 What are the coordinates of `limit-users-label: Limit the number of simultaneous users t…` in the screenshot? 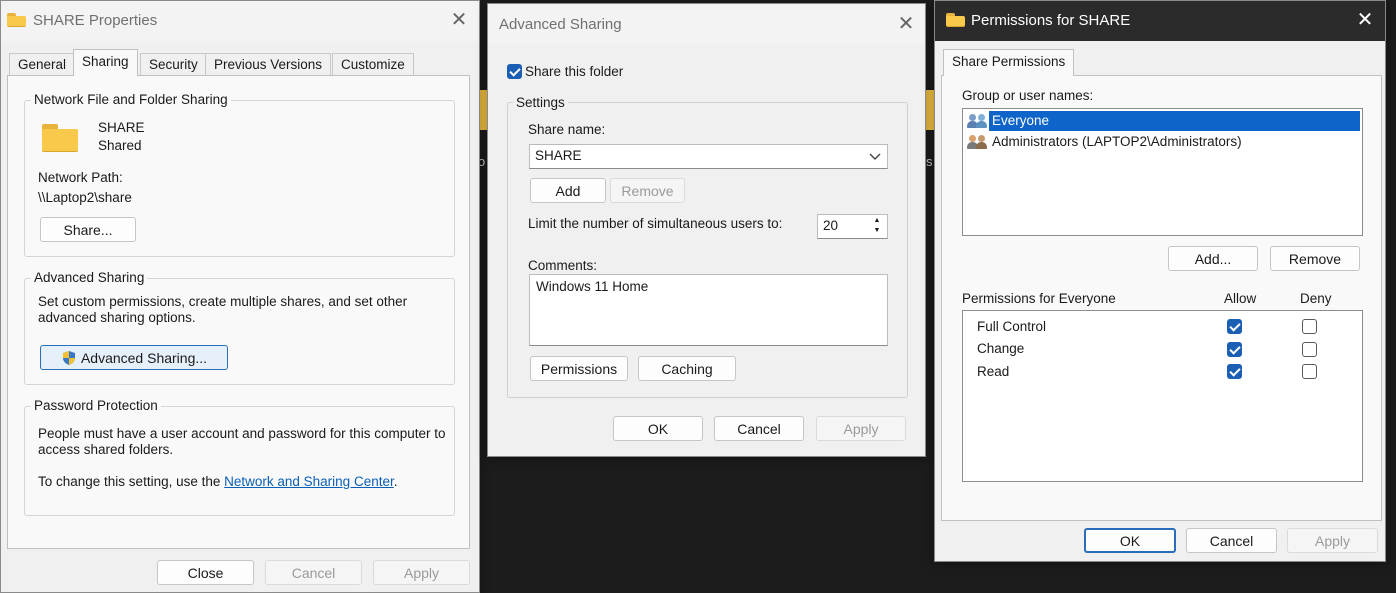 It's located at (655, 223).